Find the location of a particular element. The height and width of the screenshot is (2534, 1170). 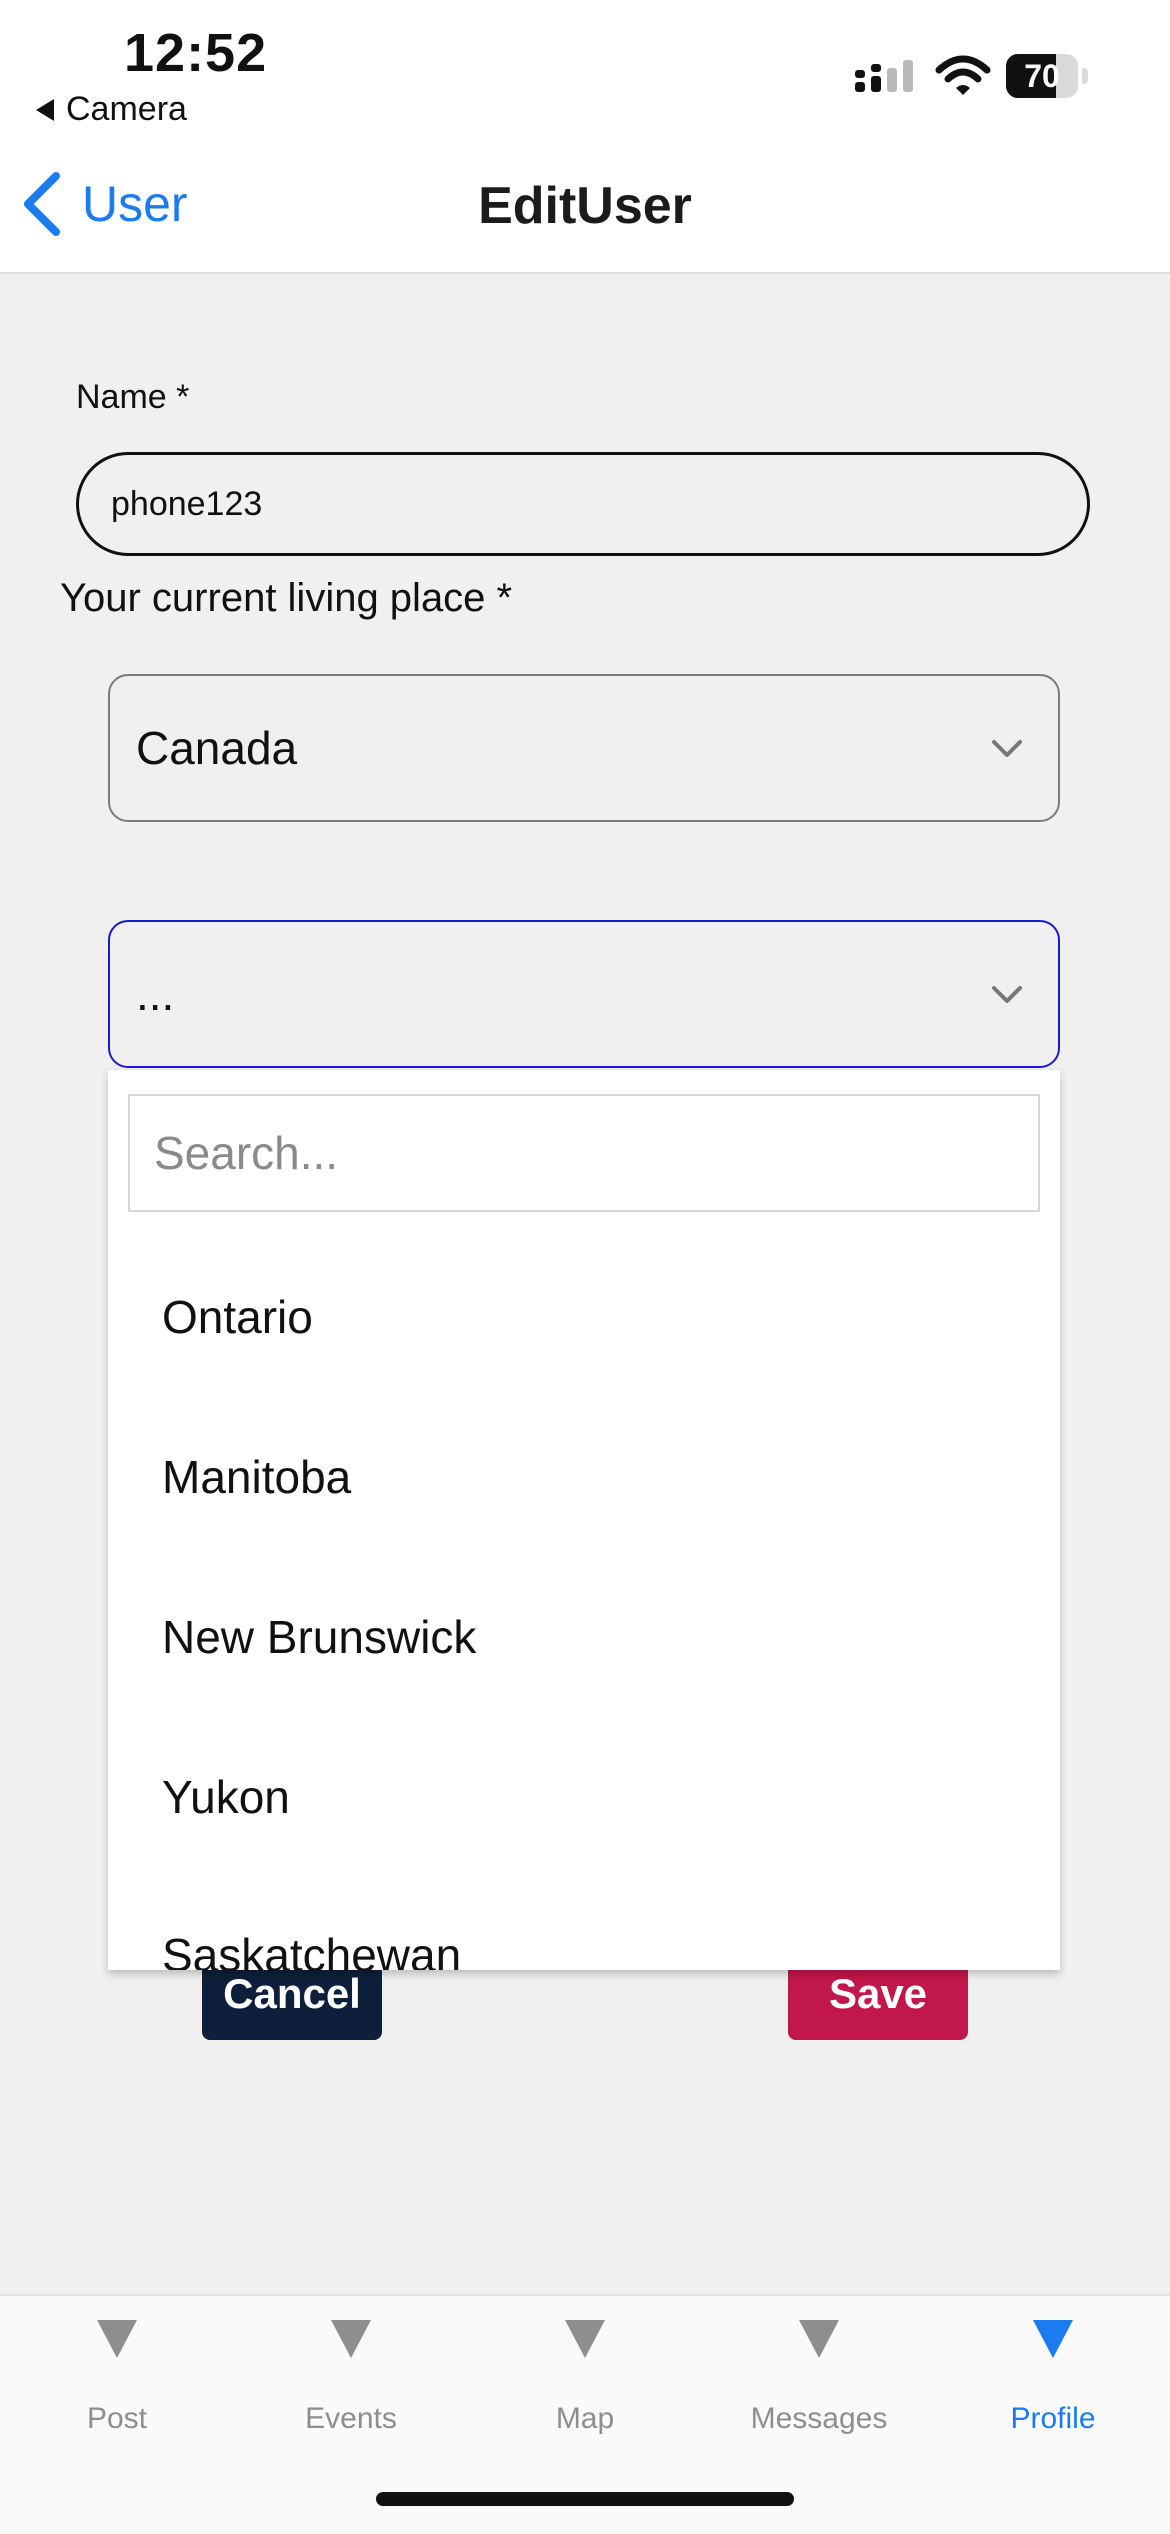

cellular-signal-icon is located at coordinates (884, 76).